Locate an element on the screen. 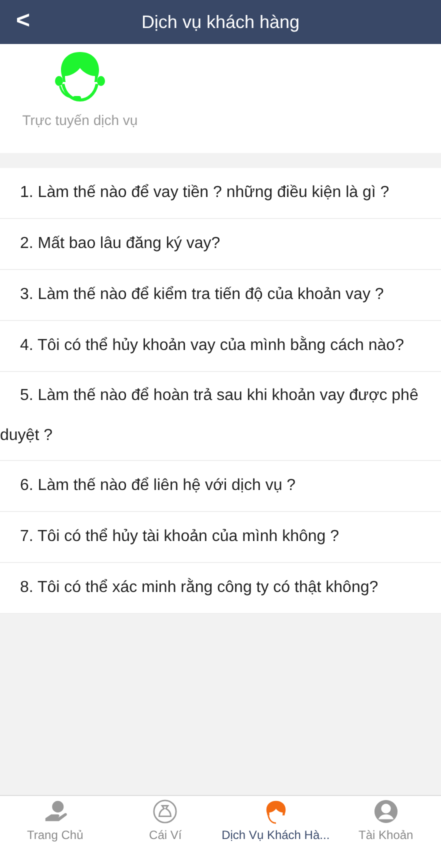 This screenshot has height=844, width=441. tab-item: Trang Chủ is located at coordinates (55, 820).